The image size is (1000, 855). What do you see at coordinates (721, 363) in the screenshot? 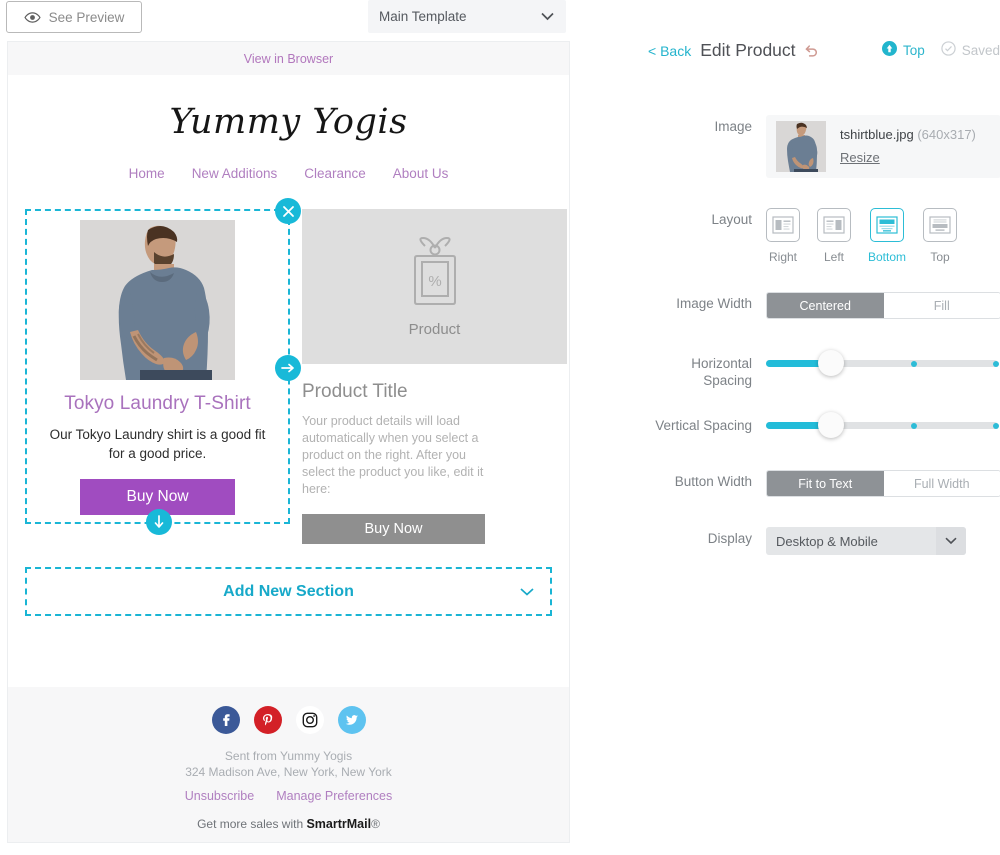
I see `horizontal-spacing-label-line1: Horizontal` at bounding box center [721, 363].